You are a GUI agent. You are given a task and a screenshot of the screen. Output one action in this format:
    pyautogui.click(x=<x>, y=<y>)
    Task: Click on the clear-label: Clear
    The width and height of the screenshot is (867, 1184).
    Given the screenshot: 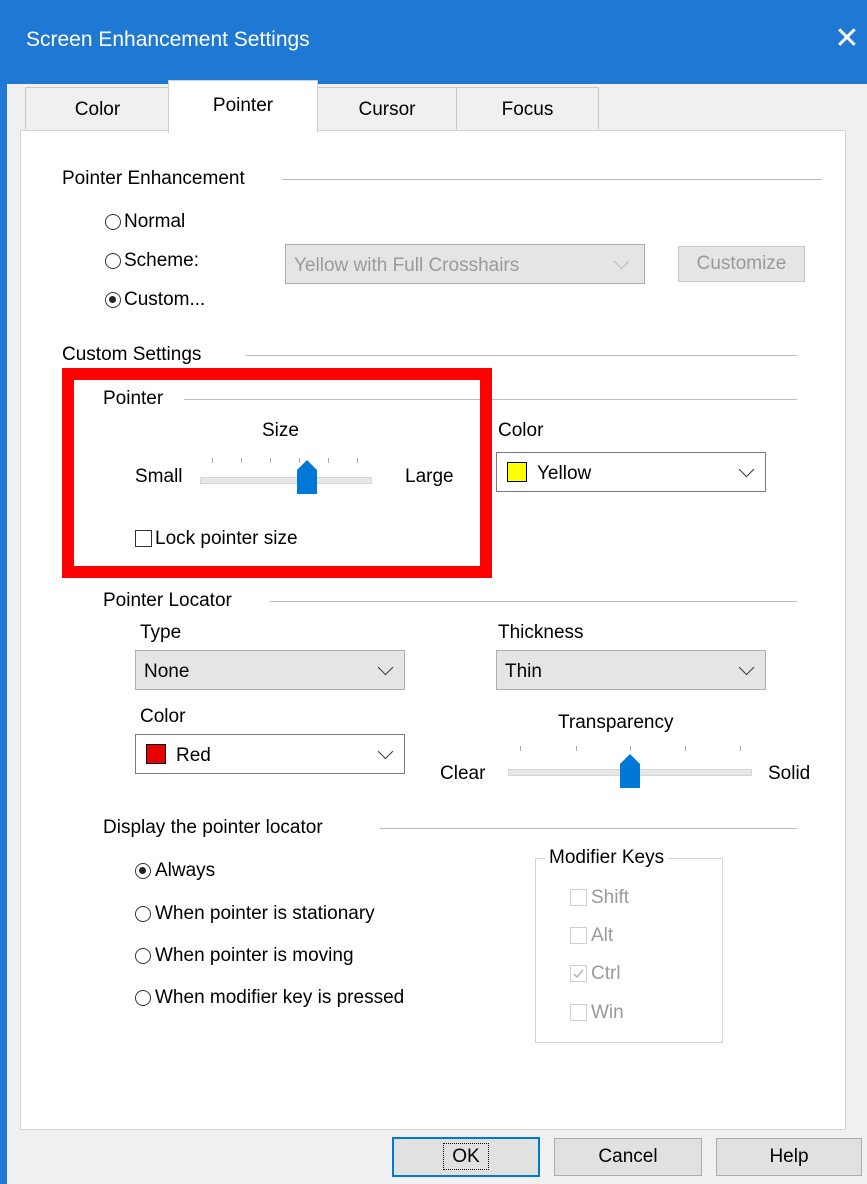 What is the action you would take?
    pyautogui.click(x=463, y=773)
    